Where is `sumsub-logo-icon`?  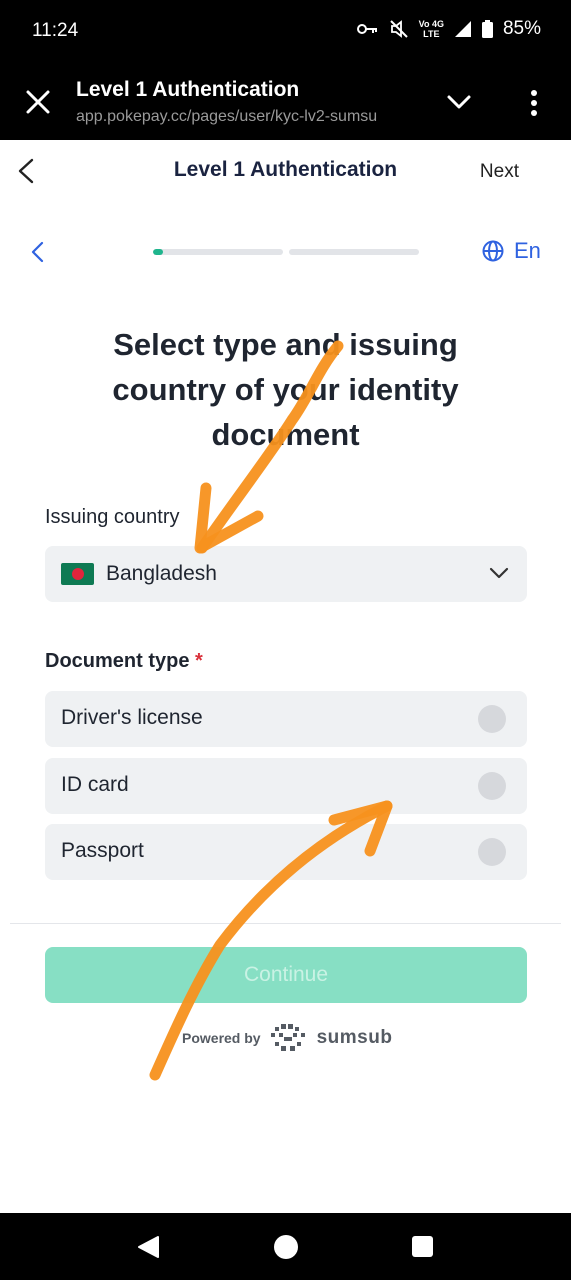
sumsub-logo-icon is located at coordinates (287, 1037).